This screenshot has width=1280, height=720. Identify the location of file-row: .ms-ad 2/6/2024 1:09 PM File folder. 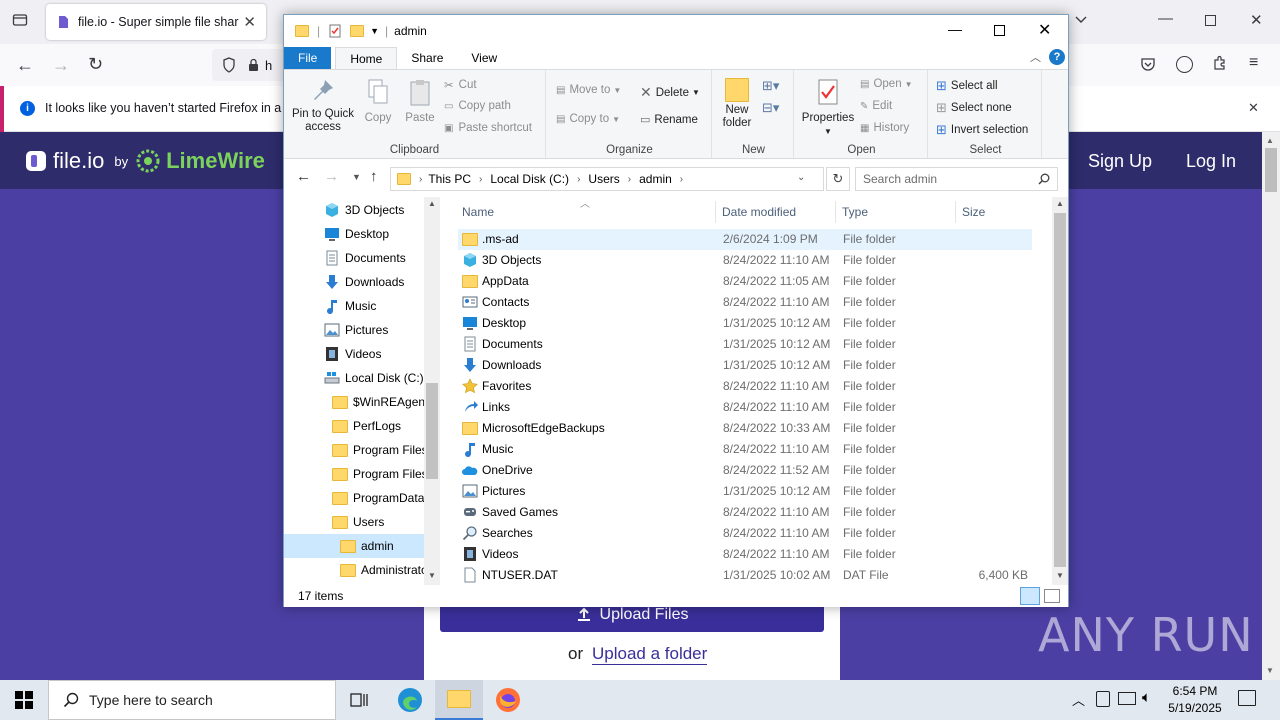
(745, 239).